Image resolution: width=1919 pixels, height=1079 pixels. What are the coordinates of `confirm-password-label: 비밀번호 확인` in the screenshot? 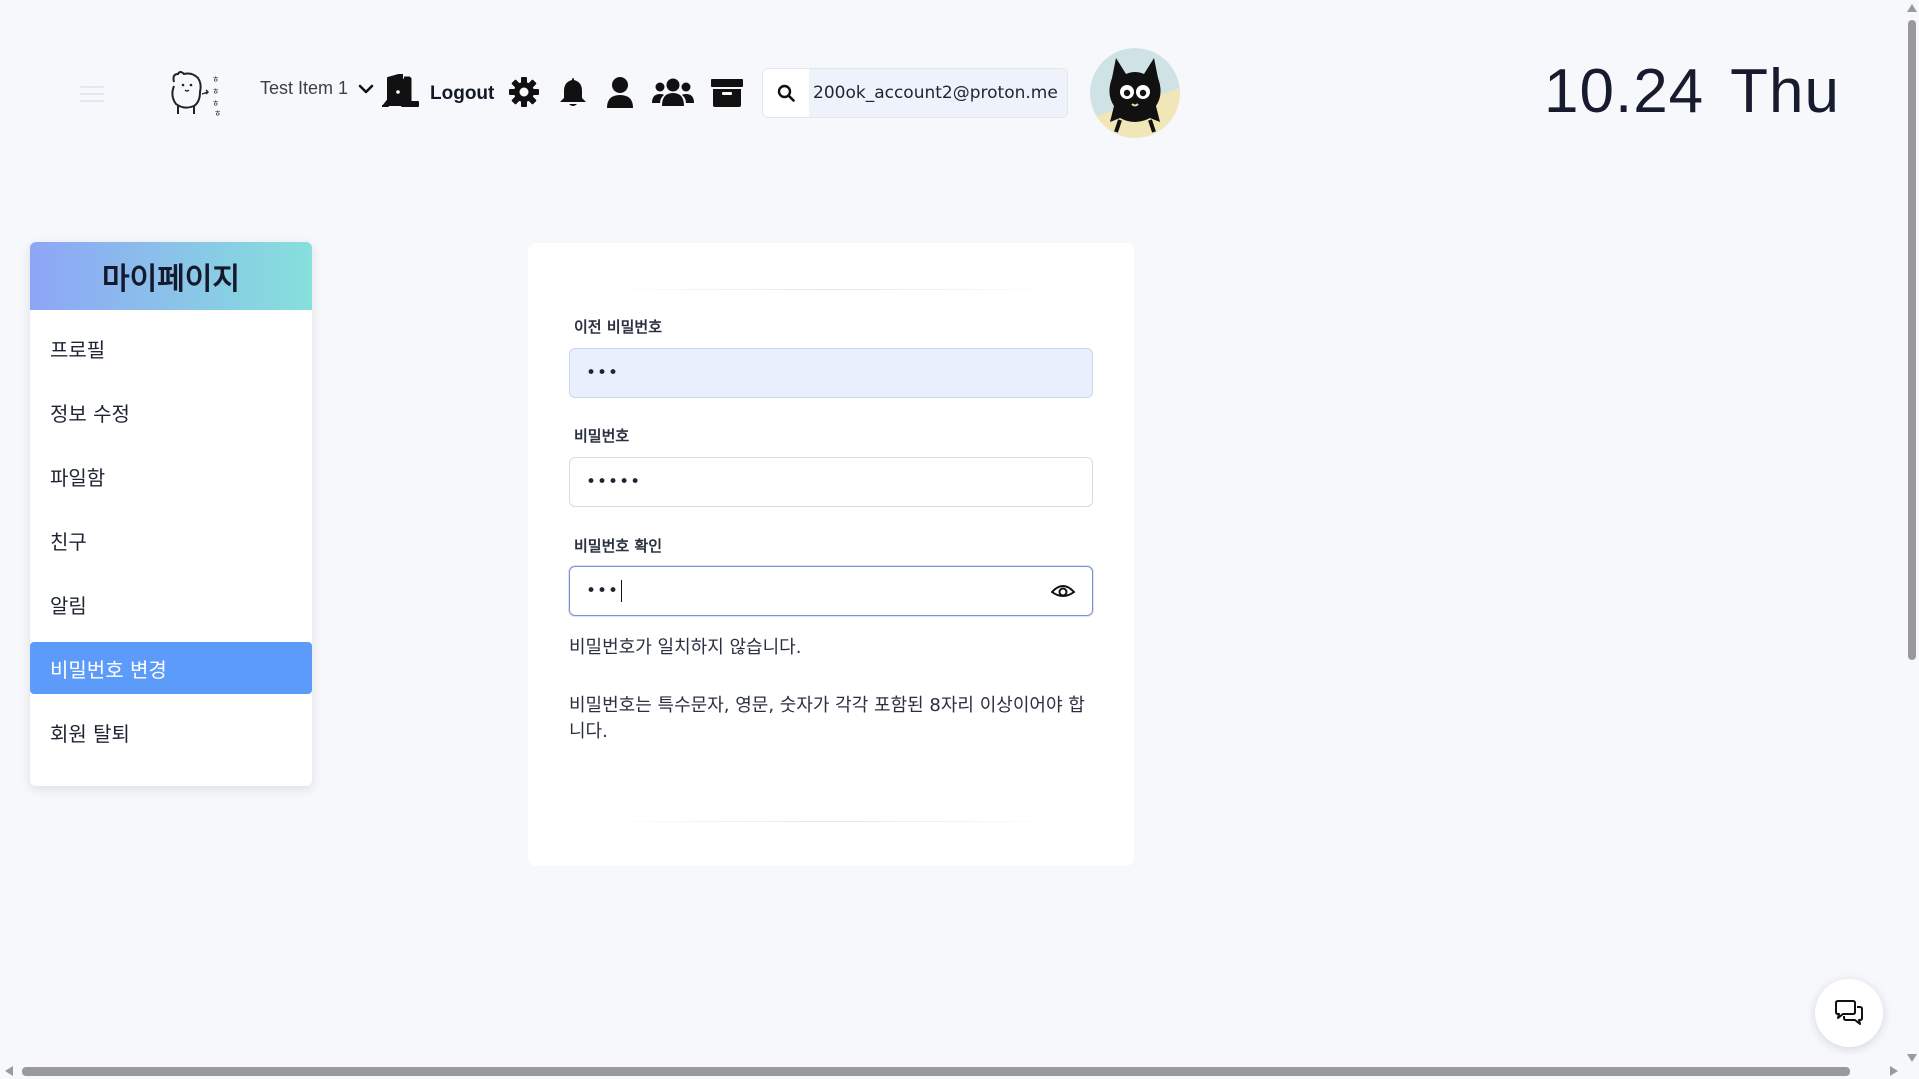 It's located at (618, 546).